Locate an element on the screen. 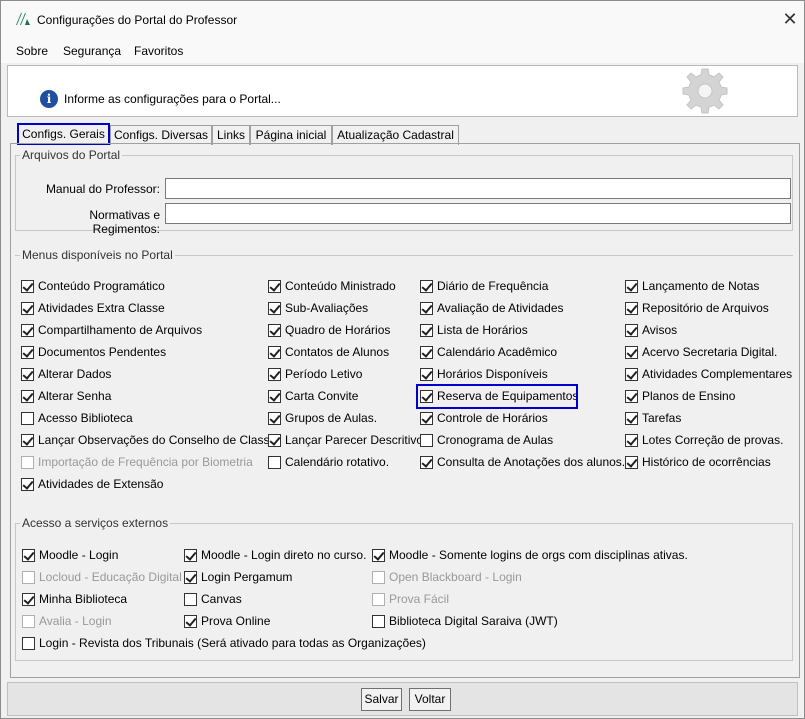  checkbox-label: Prova Fácil is located at coordinates (419, 599).